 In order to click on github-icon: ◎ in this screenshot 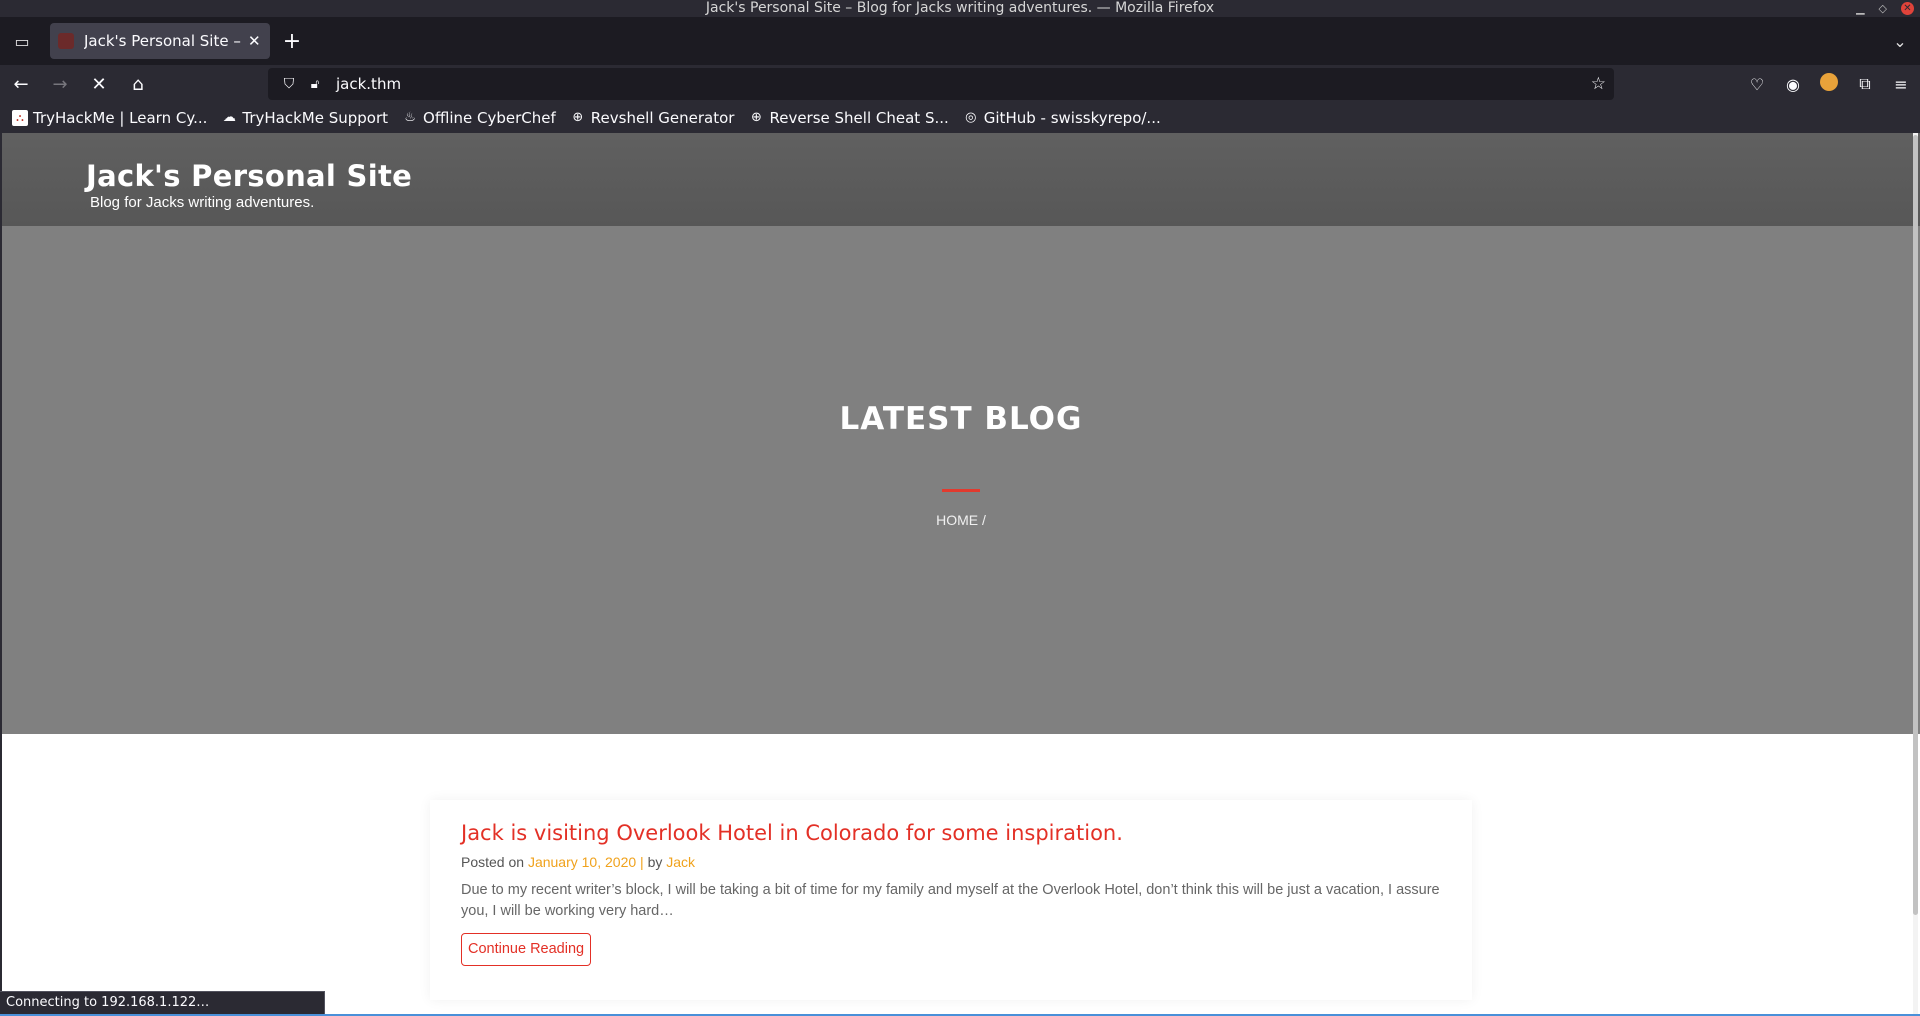, I will do `click(971, 117)`.